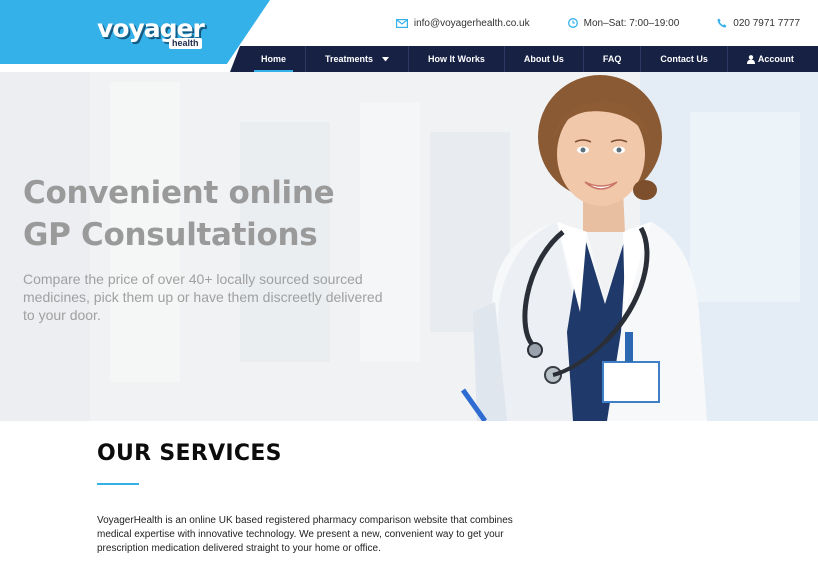 The height and width of the screenshot is (564, 818). I want to click on contact-email: info@voyagerhealth.co.uk, so click(462, 23).